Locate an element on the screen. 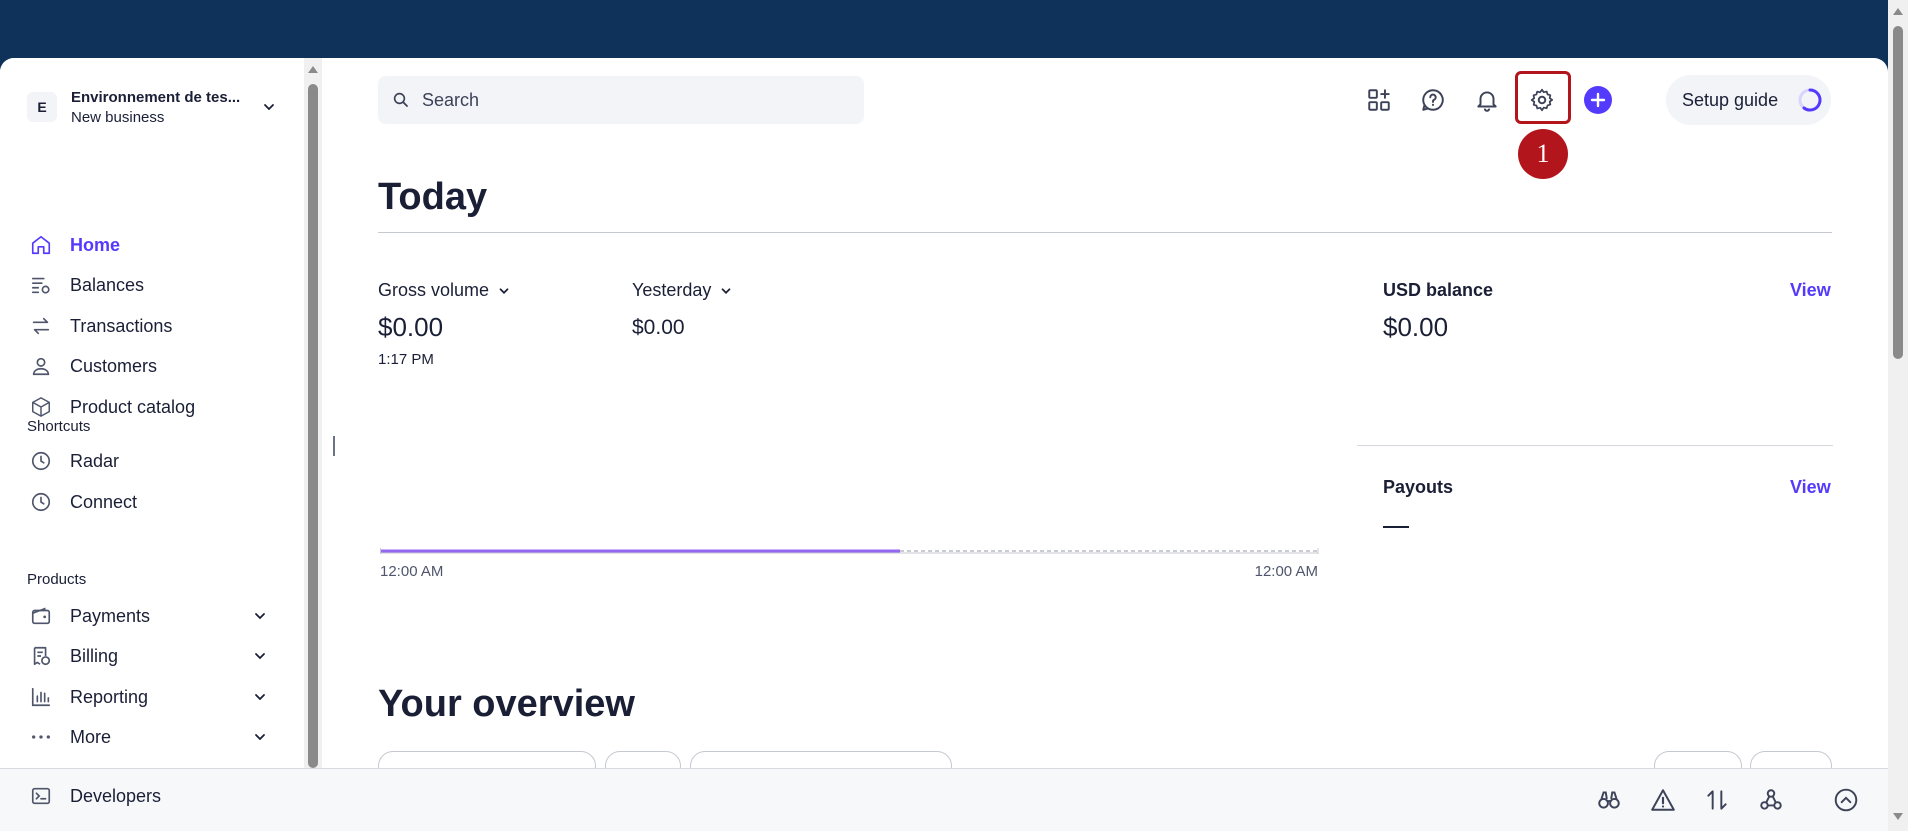 This screenshot has height=831, width=1908. sidebar-item-home: Home is located at coordinates (75, 245).